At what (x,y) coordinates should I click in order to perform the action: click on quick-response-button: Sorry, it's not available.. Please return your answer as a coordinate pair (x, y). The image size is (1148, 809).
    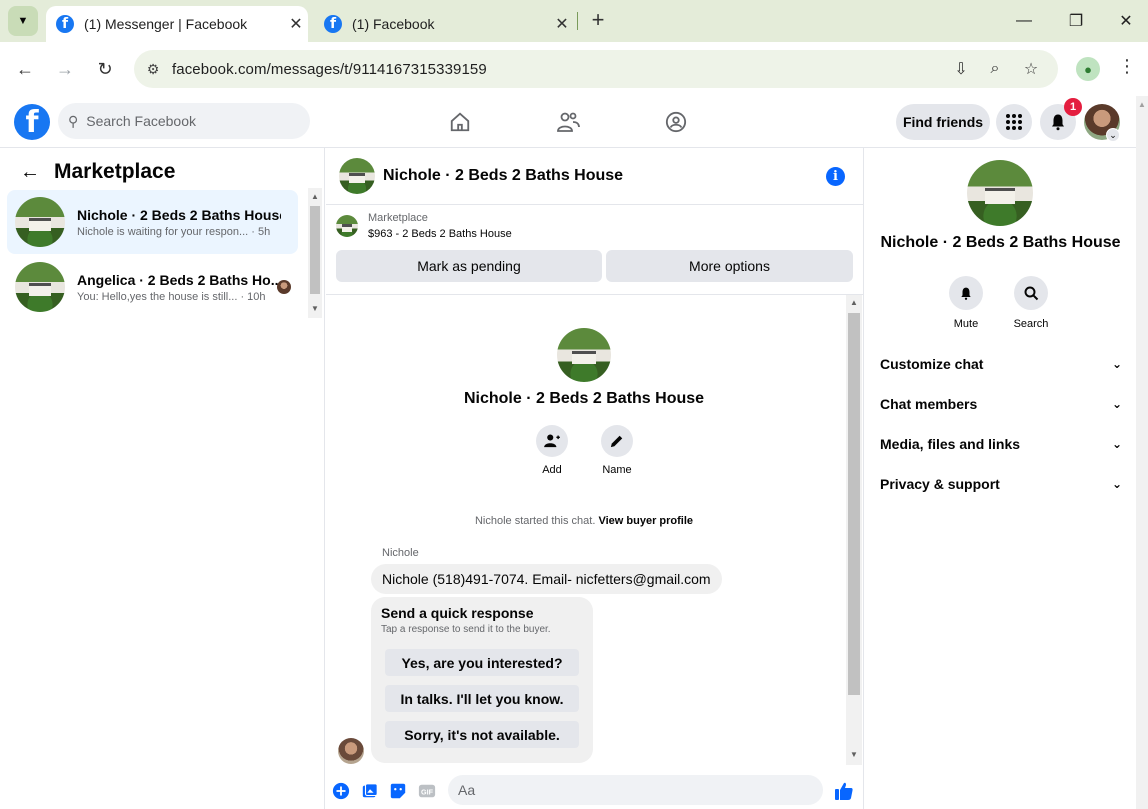
    Looking at the image, I should click on (482, 734).